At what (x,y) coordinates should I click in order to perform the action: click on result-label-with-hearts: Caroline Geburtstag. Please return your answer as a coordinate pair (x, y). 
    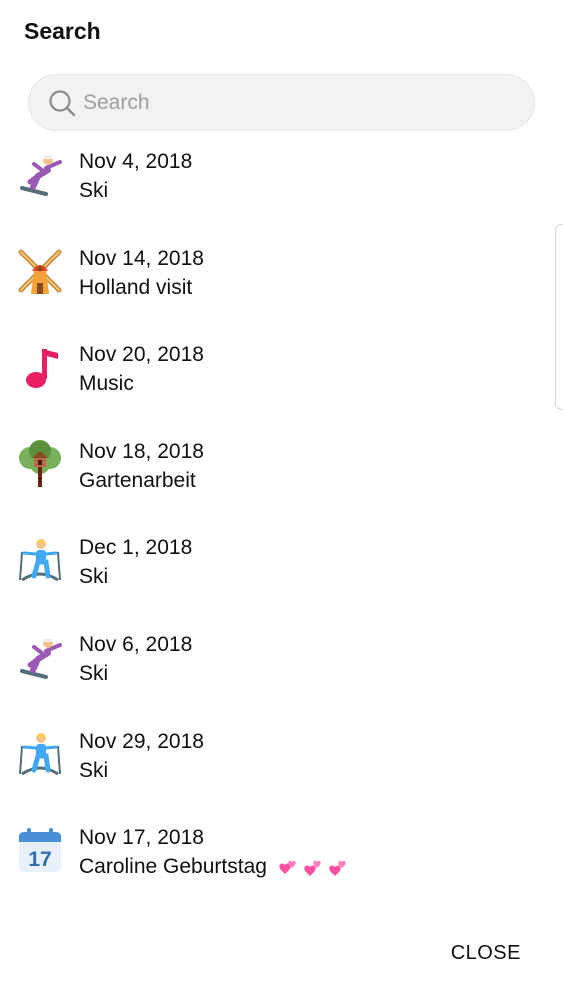
    Looking at the image, I should click on (216, 867).